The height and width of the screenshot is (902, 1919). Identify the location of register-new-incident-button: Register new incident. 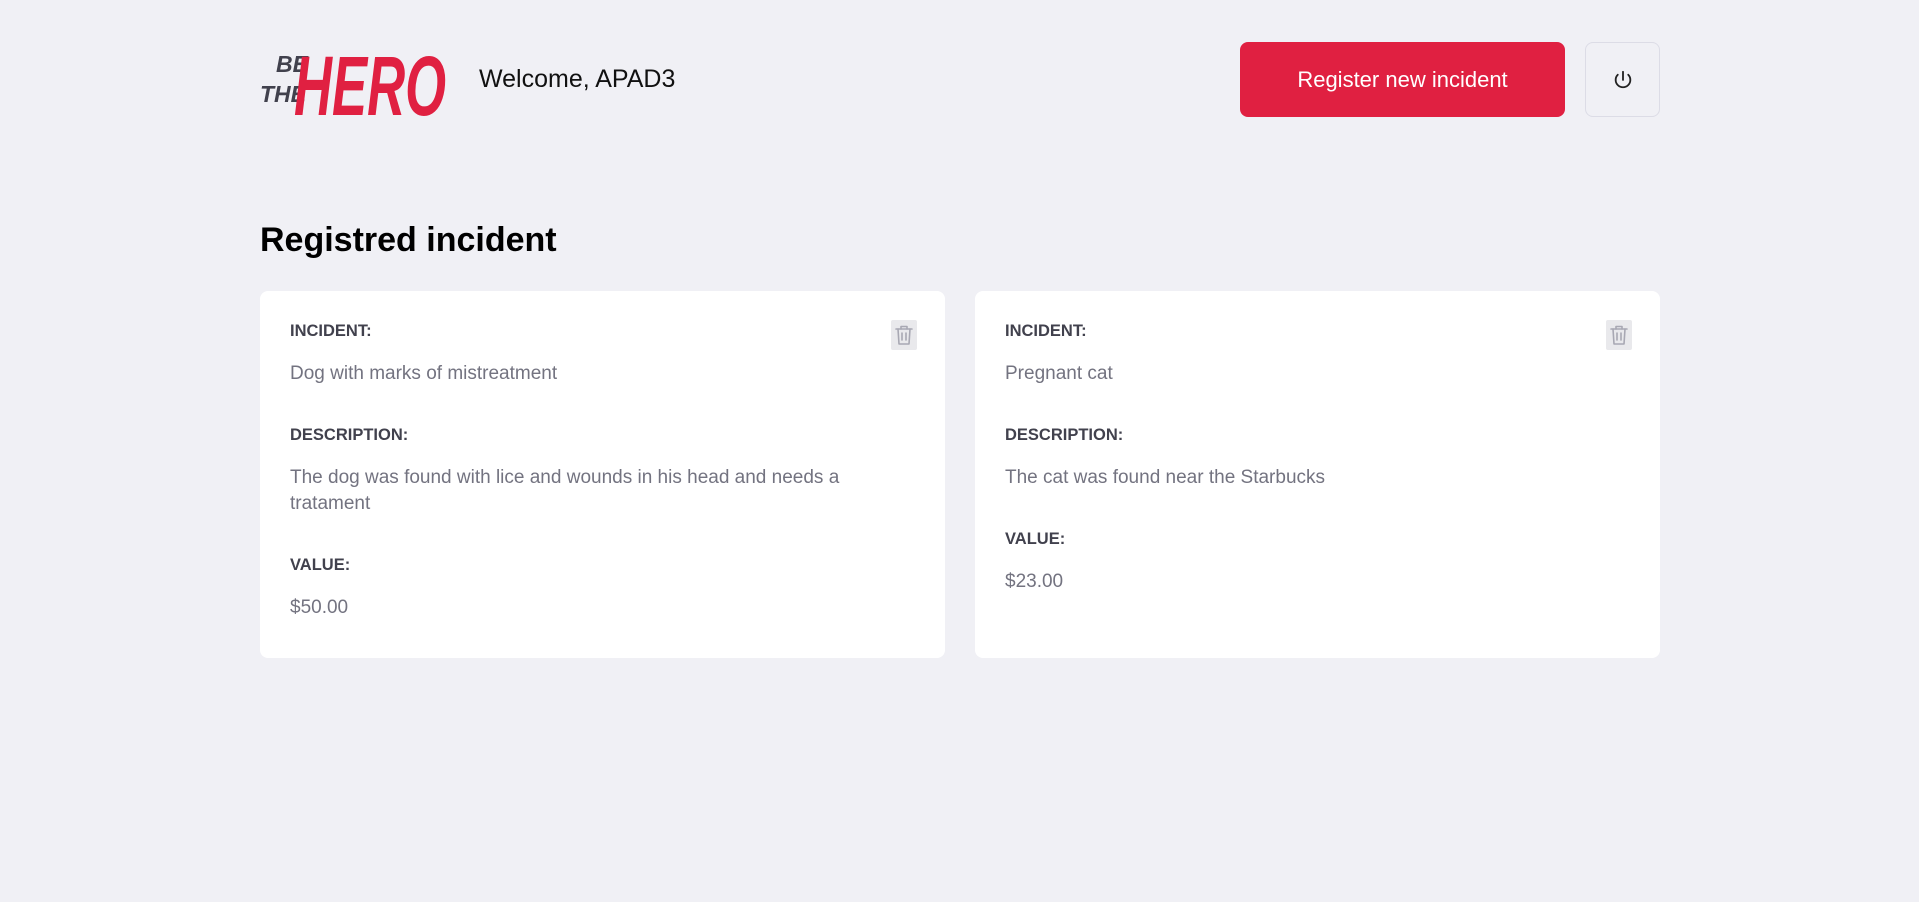
(1402, 79).